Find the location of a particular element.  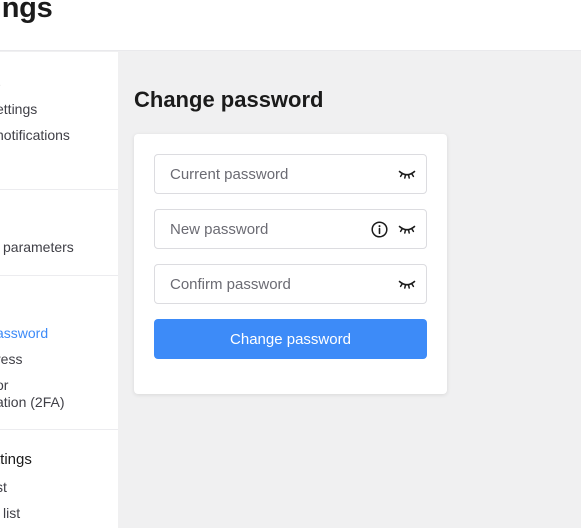

confirm-password-input is located at coordinates (290, 284).